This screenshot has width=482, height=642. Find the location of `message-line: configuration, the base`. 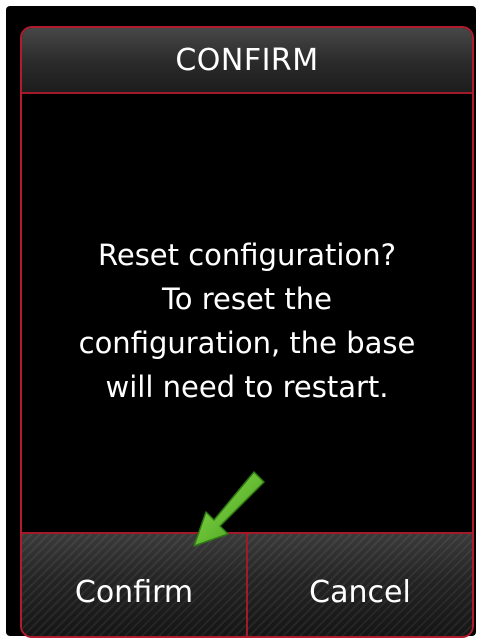

message-line: configuration, the base is located at coordinates (247, 343).